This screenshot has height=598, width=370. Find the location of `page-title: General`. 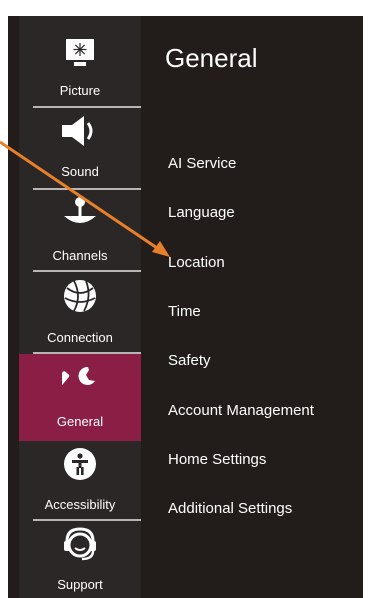

page-title: General is located at coordinates (211, 58).